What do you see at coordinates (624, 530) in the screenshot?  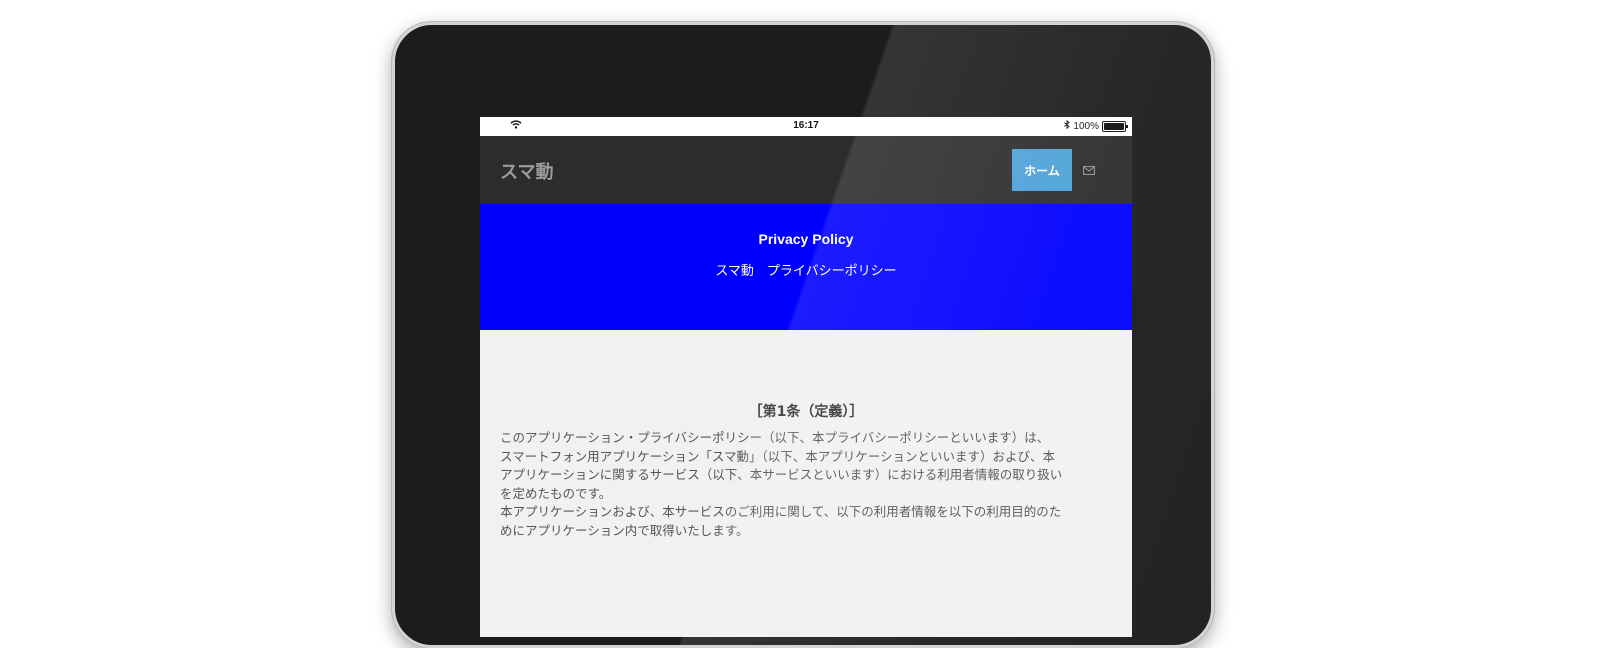 I see `body-line: めにアプリケーション内で取得いたします。` at bounding box center [624, 530].